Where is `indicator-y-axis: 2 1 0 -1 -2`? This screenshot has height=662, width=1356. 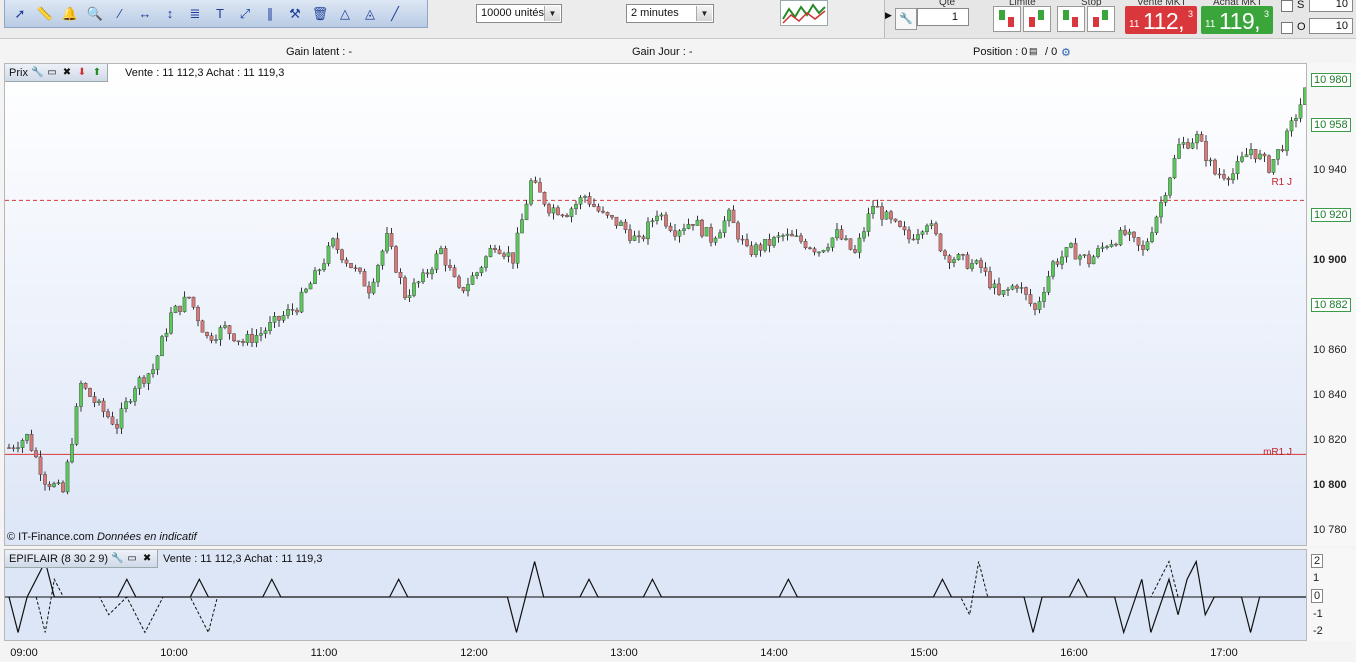 indicator-y-axis: 2 1 0 -1 -2 is located at coordinates (1331, 595).